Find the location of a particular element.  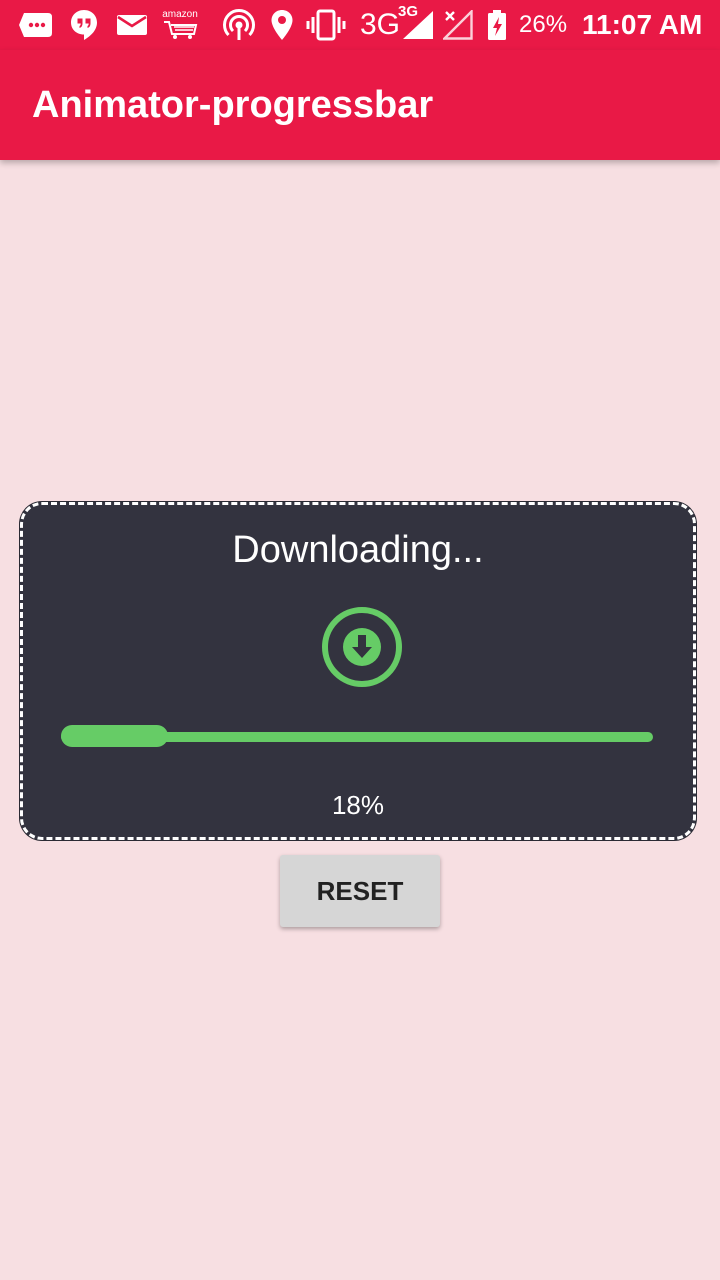

messages-icon is located at coordinates (36, 25).